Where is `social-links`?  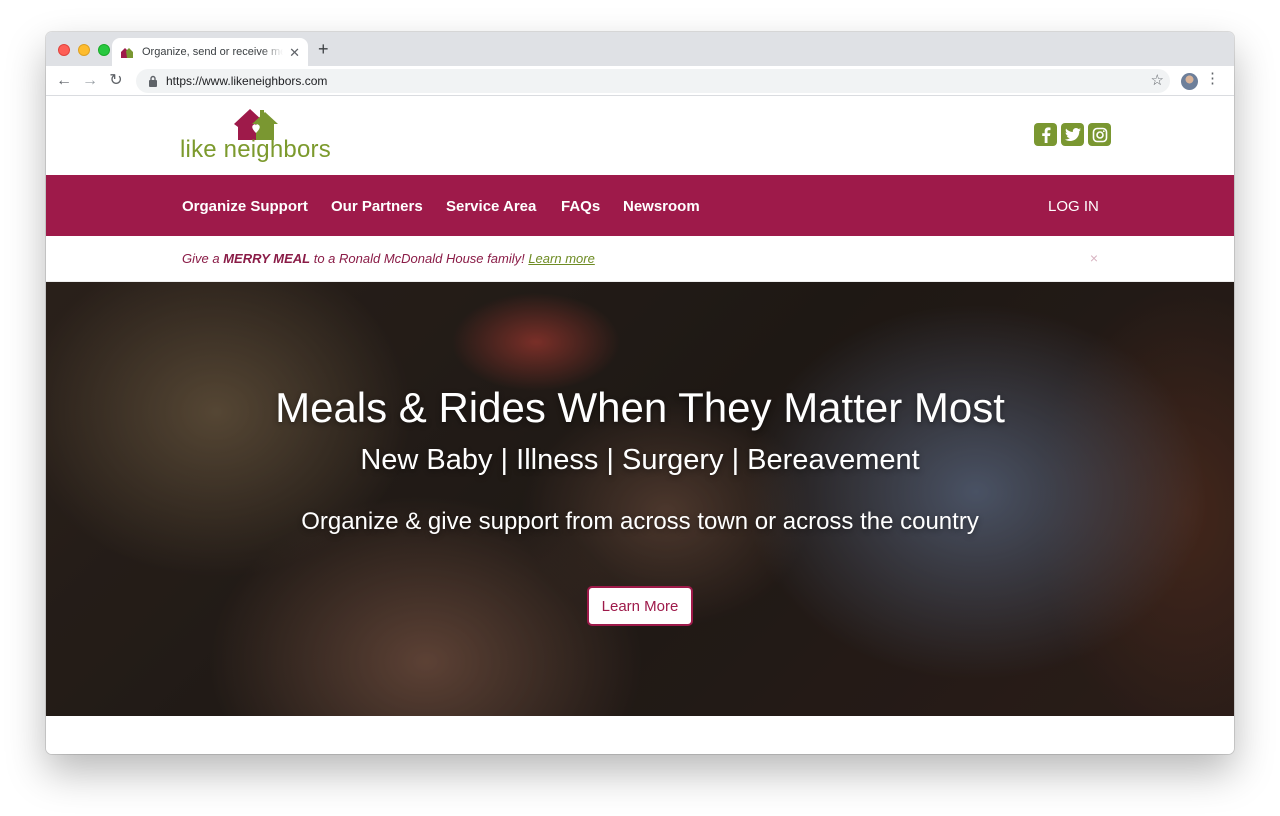 social-links is located at coordinates (1072, 134).